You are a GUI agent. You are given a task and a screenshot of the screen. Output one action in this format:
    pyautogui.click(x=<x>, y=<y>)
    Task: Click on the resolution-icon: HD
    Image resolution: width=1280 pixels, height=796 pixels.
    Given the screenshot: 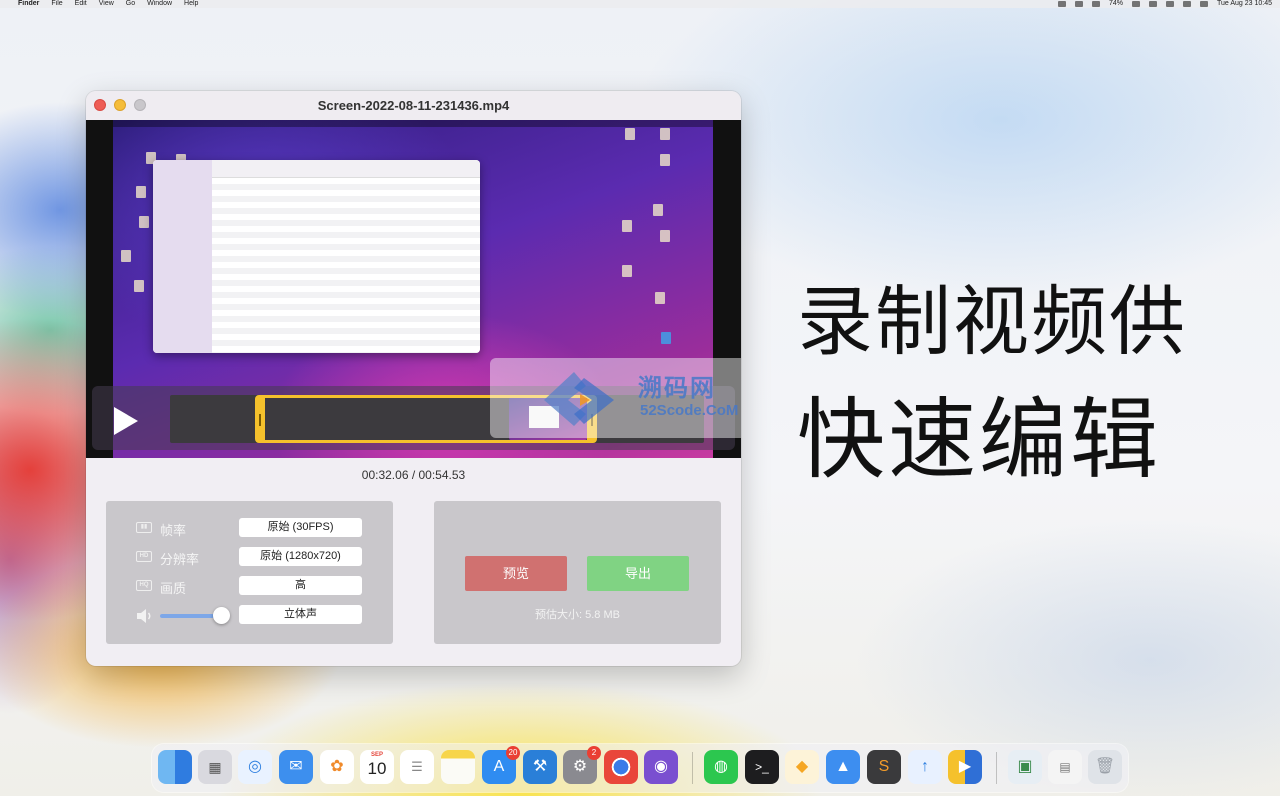 What is the action you would take?
    pyautogui.click(x=144, y=556)
    